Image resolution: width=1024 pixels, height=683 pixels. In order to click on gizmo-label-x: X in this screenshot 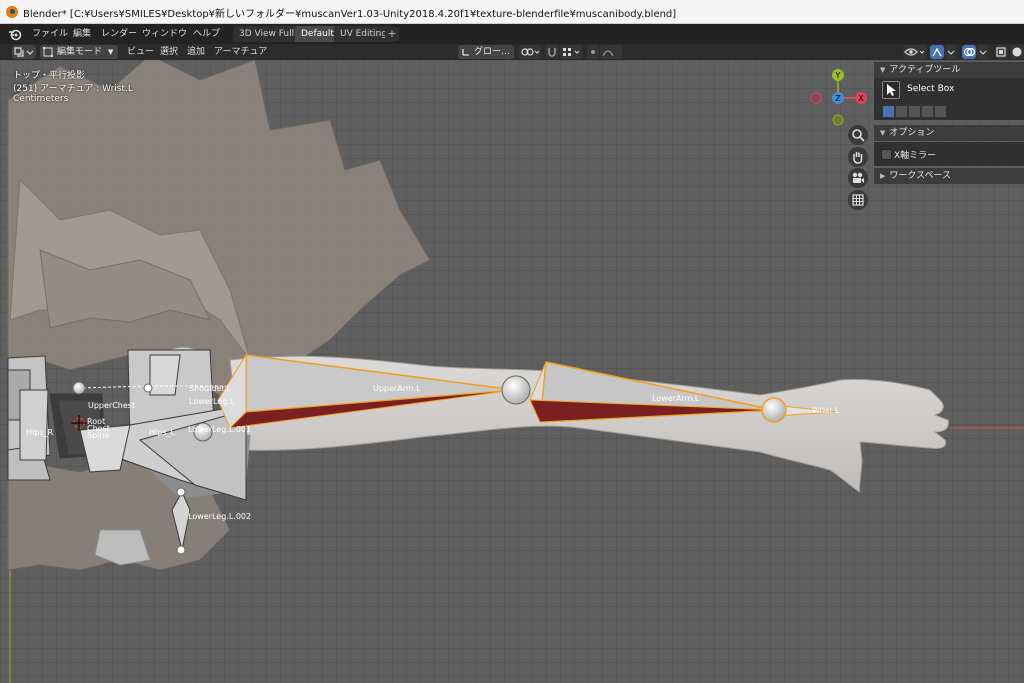, I will do `click(861, 98)`.